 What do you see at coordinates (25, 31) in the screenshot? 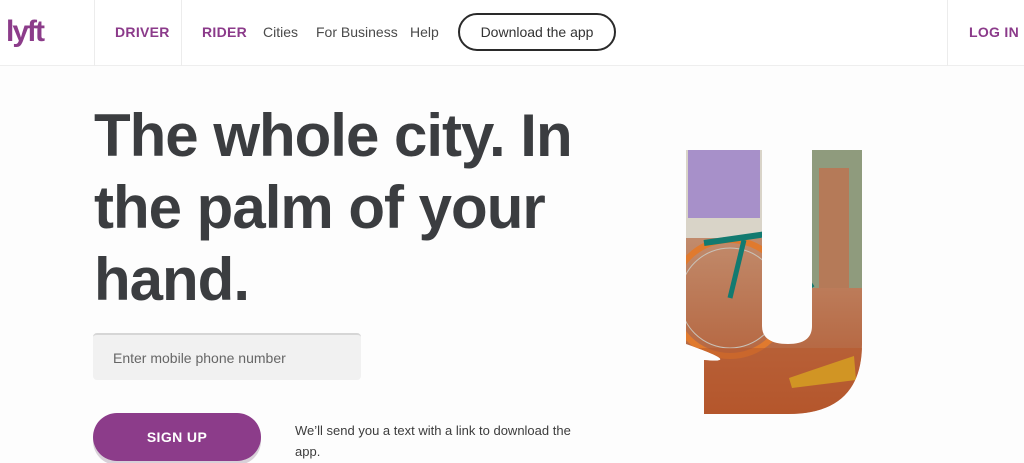
I see `svg-text: lyft` at bounding box center [25, 31].